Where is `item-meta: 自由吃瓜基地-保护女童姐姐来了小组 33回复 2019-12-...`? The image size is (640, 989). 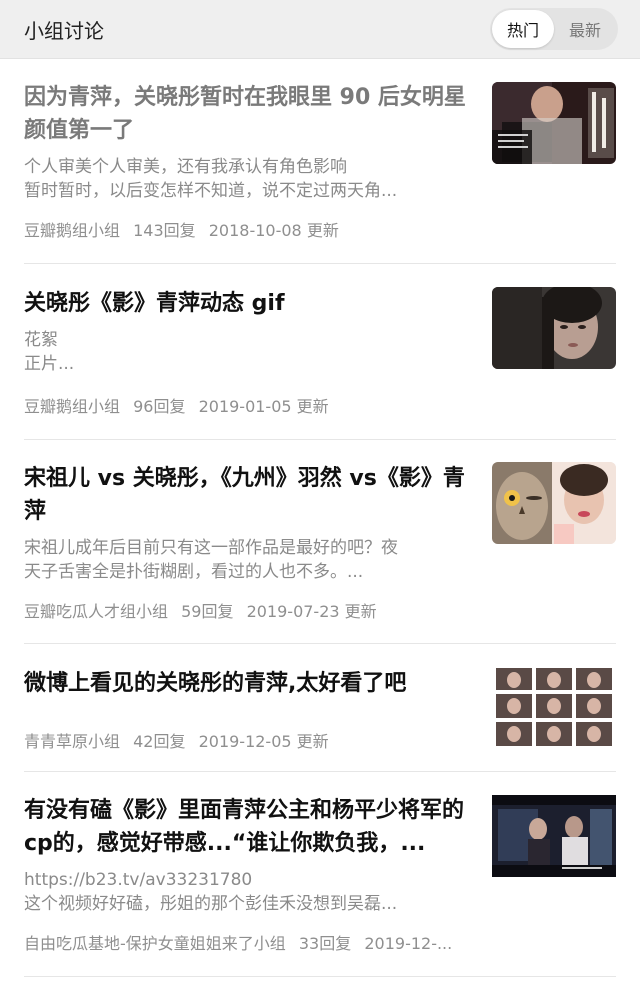
item-meta: 自由吃瓜基地-保护女童姐姐来了小组 33回复 2019-12-... is located at coordinates (238, 942).